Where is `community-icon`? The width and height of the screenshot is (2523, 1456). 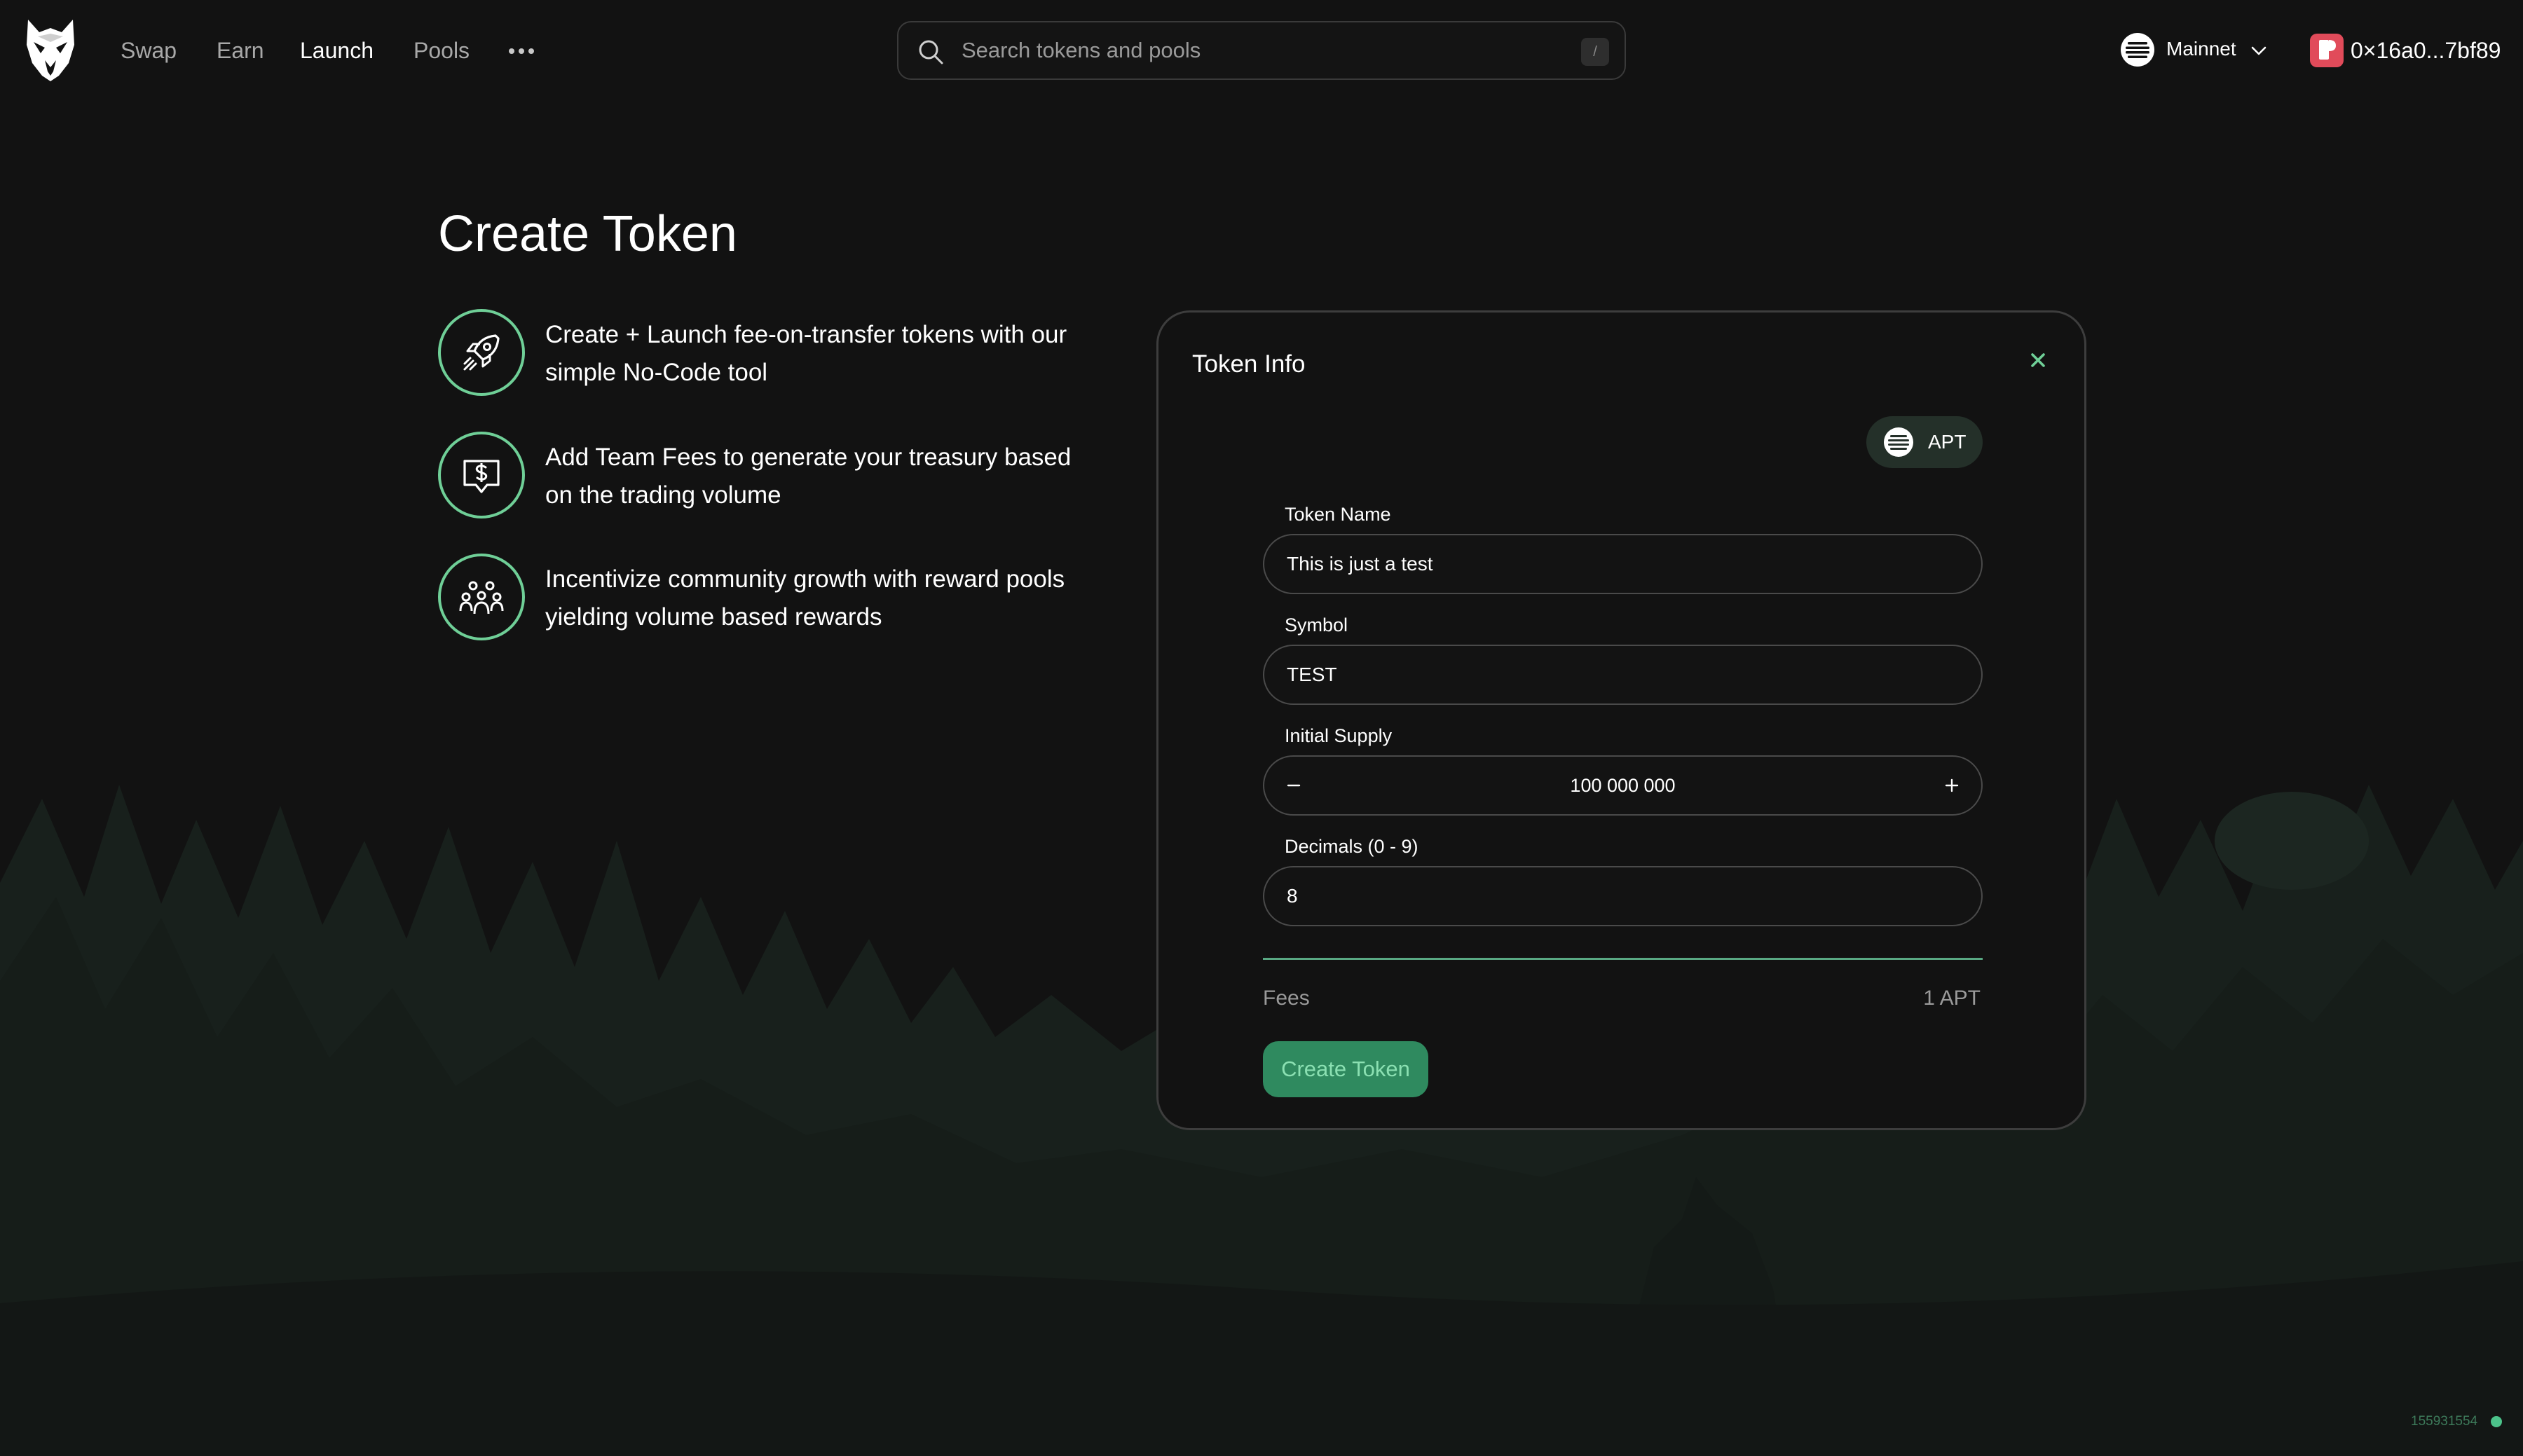 community-icon is located at coordinates (481, 597).